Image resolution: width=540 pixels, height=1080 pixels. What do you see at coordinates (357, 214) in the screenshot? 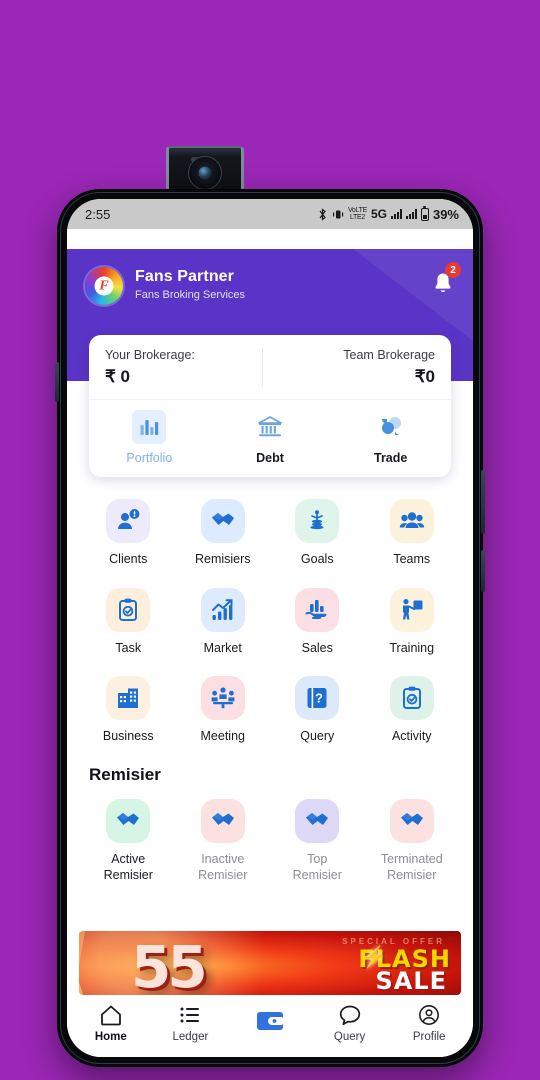
I see `volte-icon: VoLTE LTE2` at bounding box center [357, 214].